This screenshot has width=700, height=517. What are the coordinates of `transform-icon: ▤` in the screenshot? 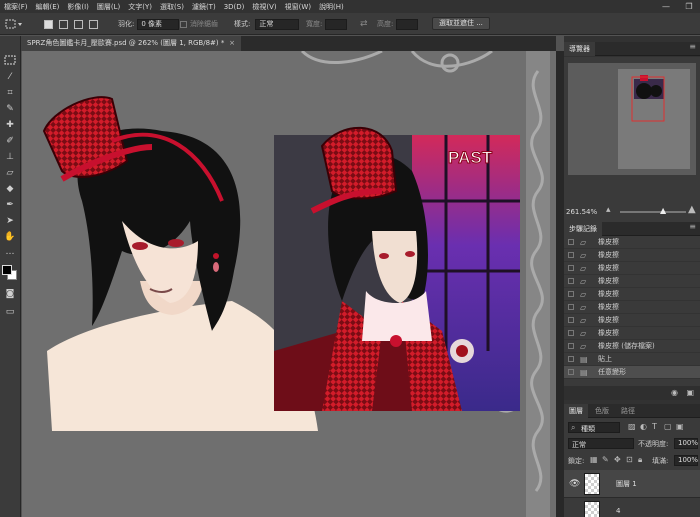 It's located at (584, 372).